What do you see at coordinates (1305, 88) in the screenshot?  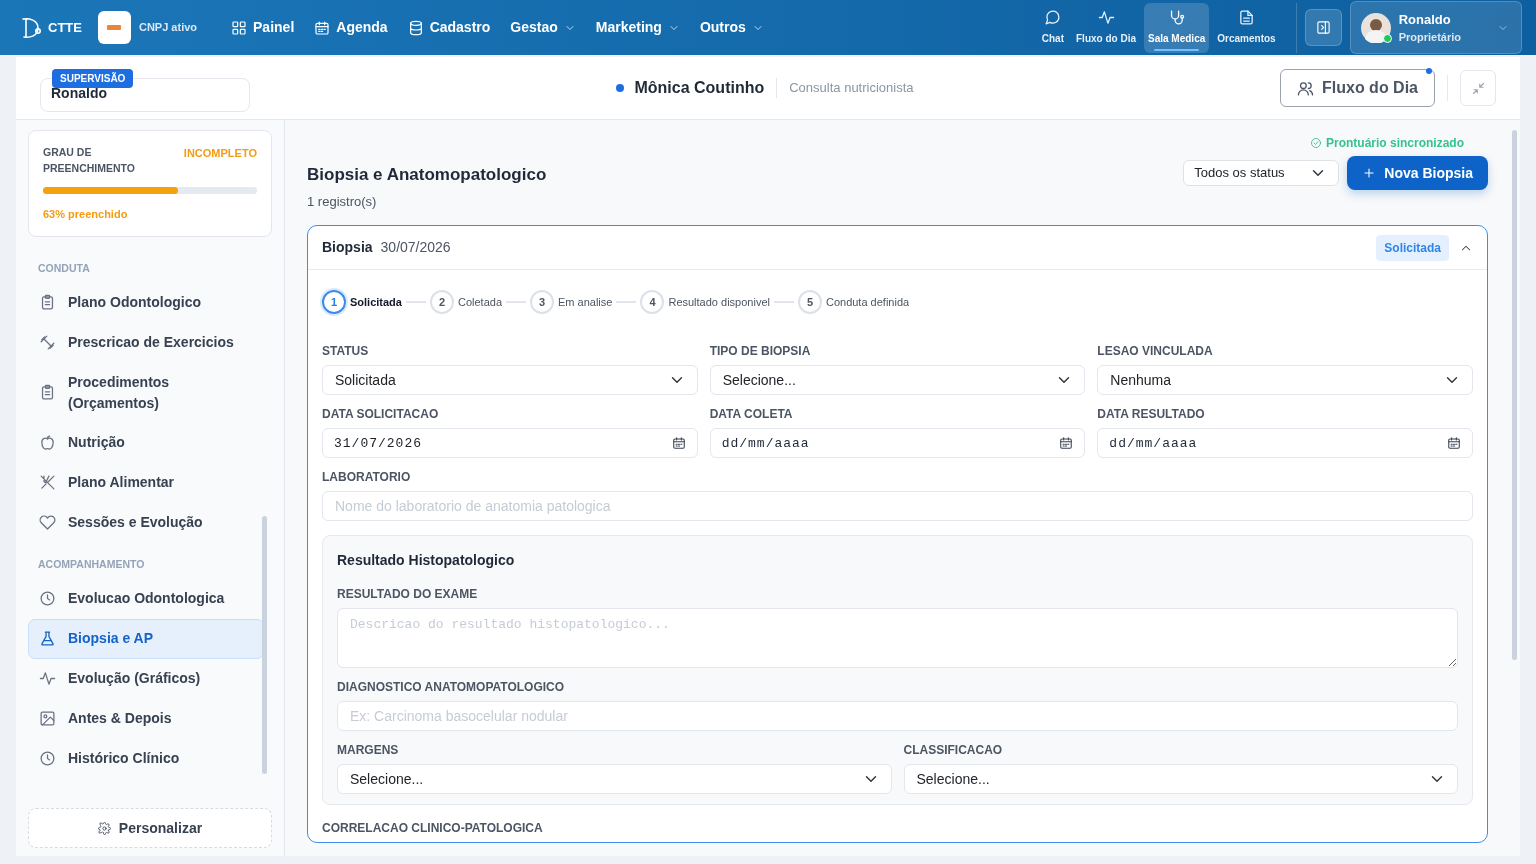 I see `users-icon` at bounding box center [1305, 88].